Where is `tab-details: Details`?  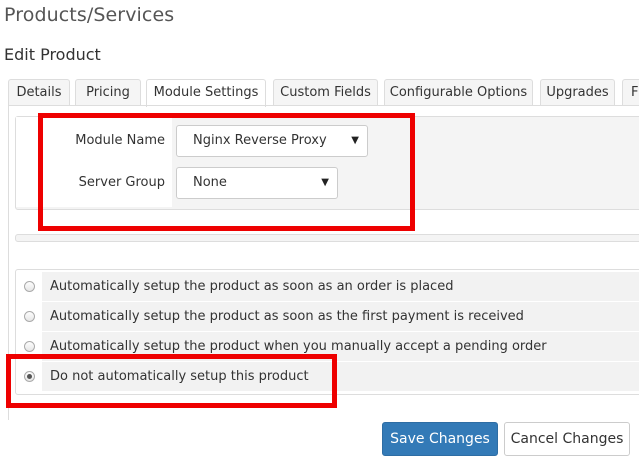
tab-details: Details is located at coordinates (39, 92).